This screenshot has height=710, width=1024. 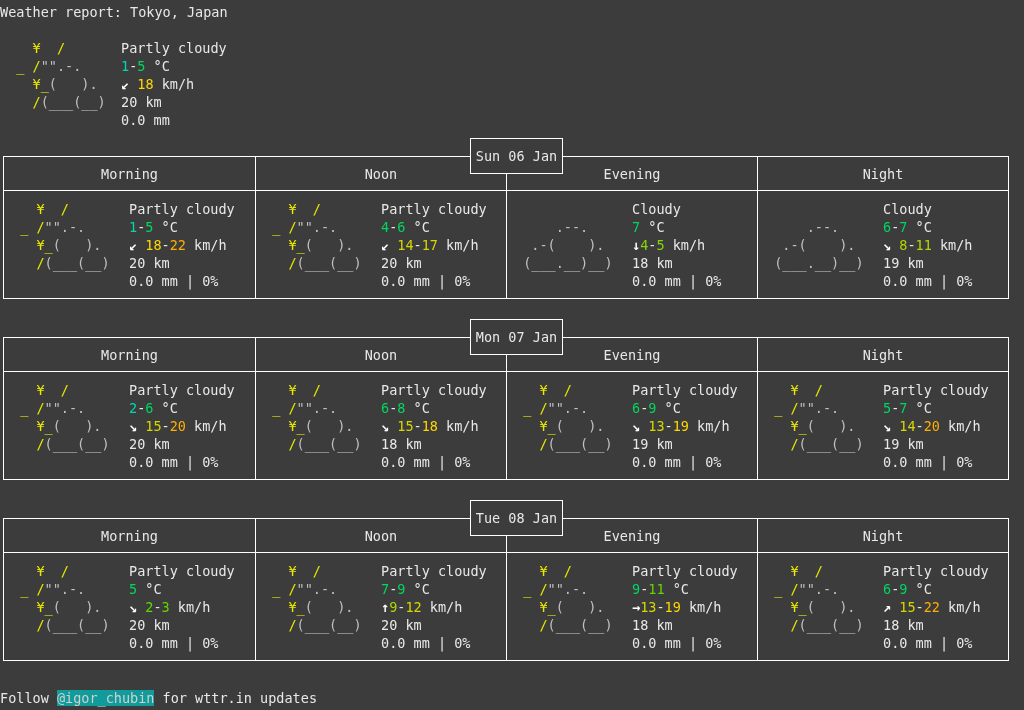 What do you see at coordinates (146, 120) in the screenshot?
I see `precipitation-text: 0.0 mm` at bounding box center [146, 120].